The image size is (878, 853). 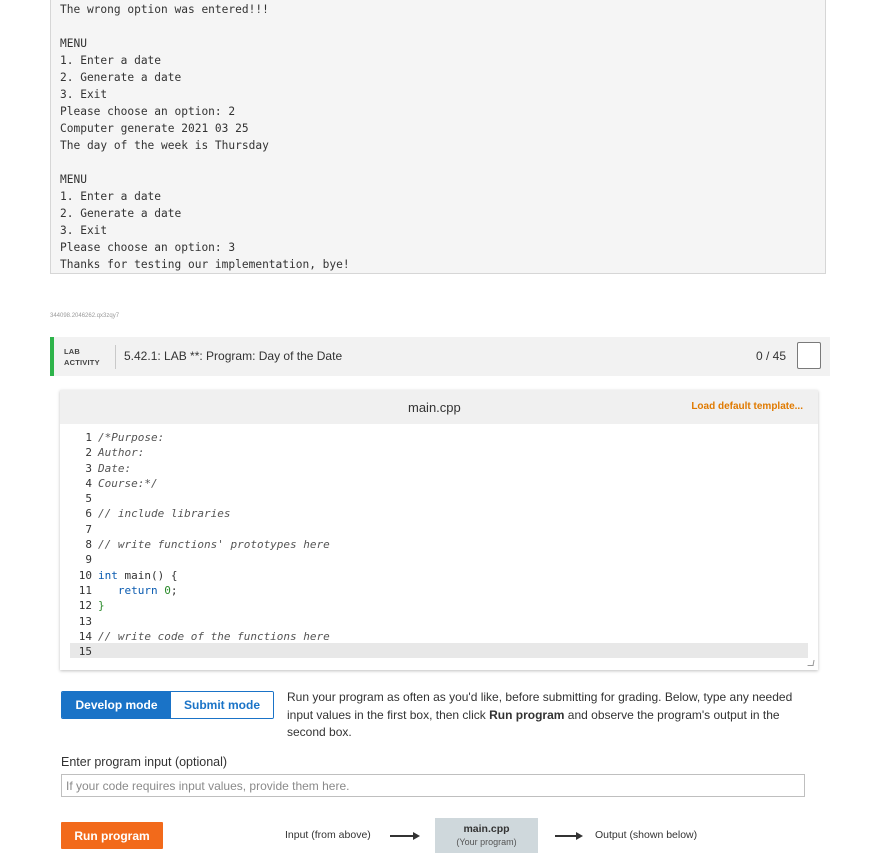 I want to click on code-line: Author:, so click(x=121, y=453).